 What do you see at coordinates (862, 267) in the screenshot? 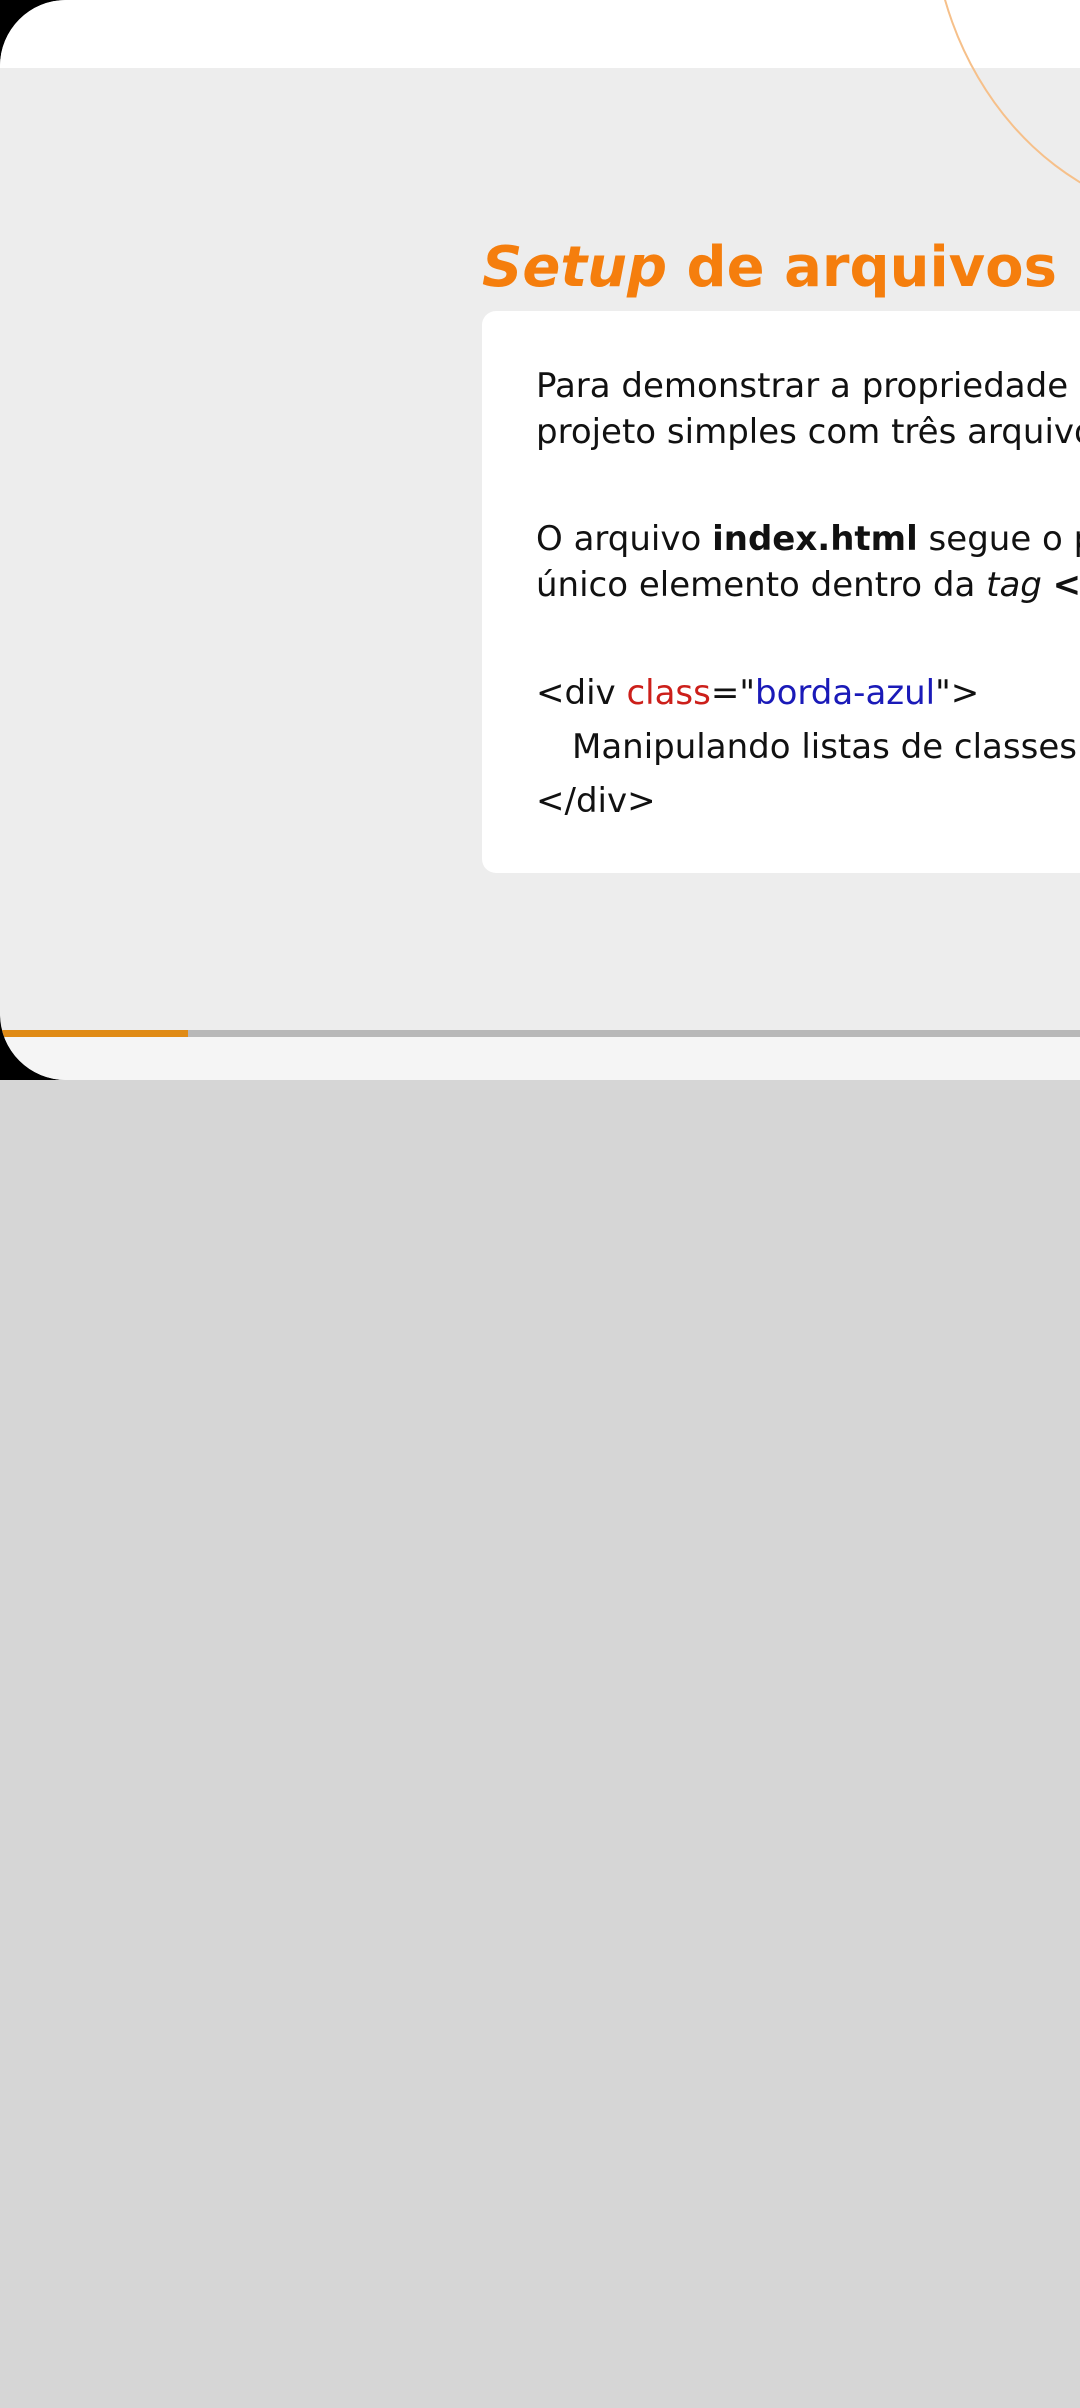
I see `slide-title-rest: de arquivos` at bounding box center [862, 267].